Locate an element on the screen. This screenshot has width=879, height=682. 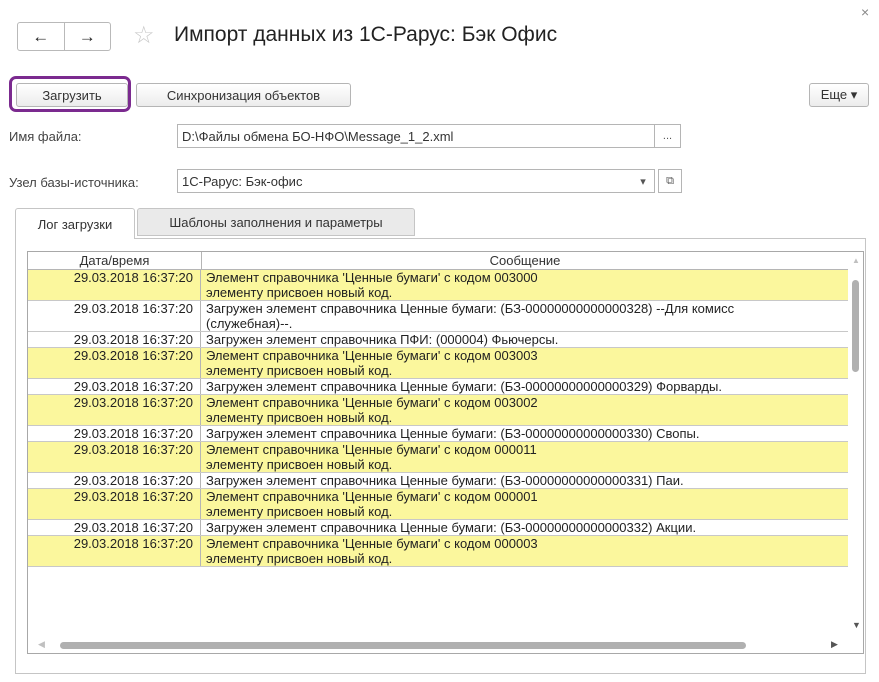
source-node-field: 1С-Рарус: Бэк-офис is located at coordinates (416, 181).